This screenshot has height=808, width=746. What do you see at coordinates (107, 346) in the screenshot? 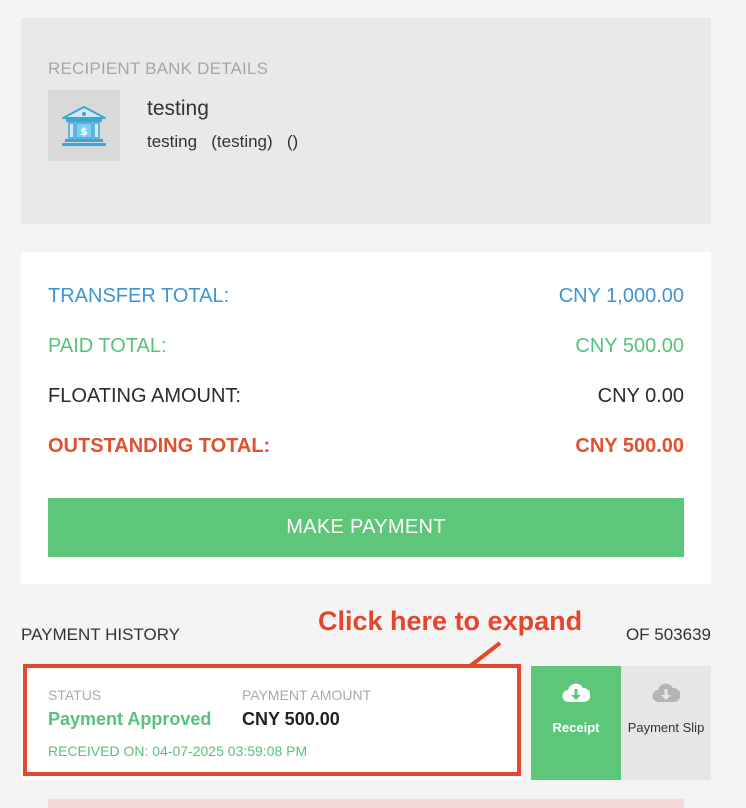
I see `paid-total-label: PAID TOTAL:` at bounding box center [107, 346].